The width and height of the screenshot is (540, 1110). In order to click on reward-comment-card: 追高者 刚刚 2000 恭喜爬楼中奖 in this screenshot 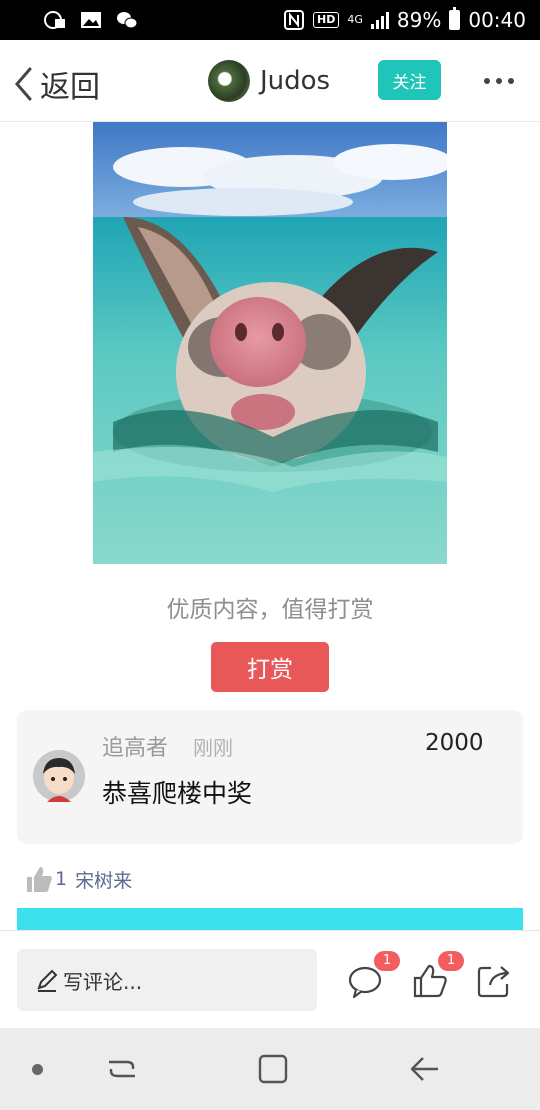, I will do `click(270, 777)`.